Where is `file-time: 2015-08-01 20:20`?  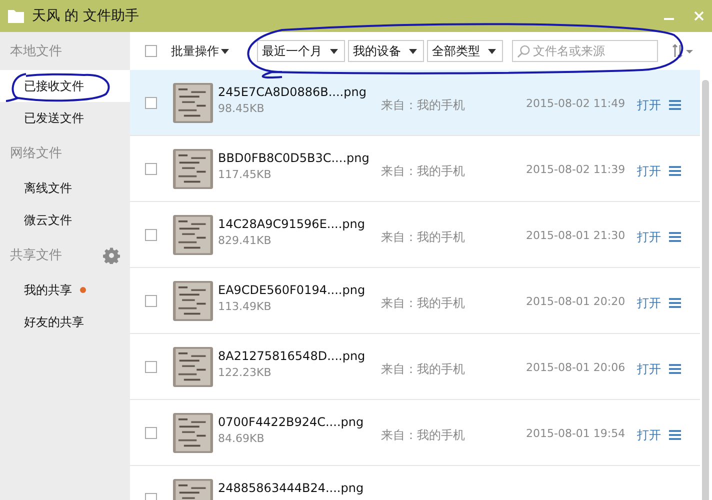 file-time: 2015-08-01 20:20 is located at coordinates (576, 301).